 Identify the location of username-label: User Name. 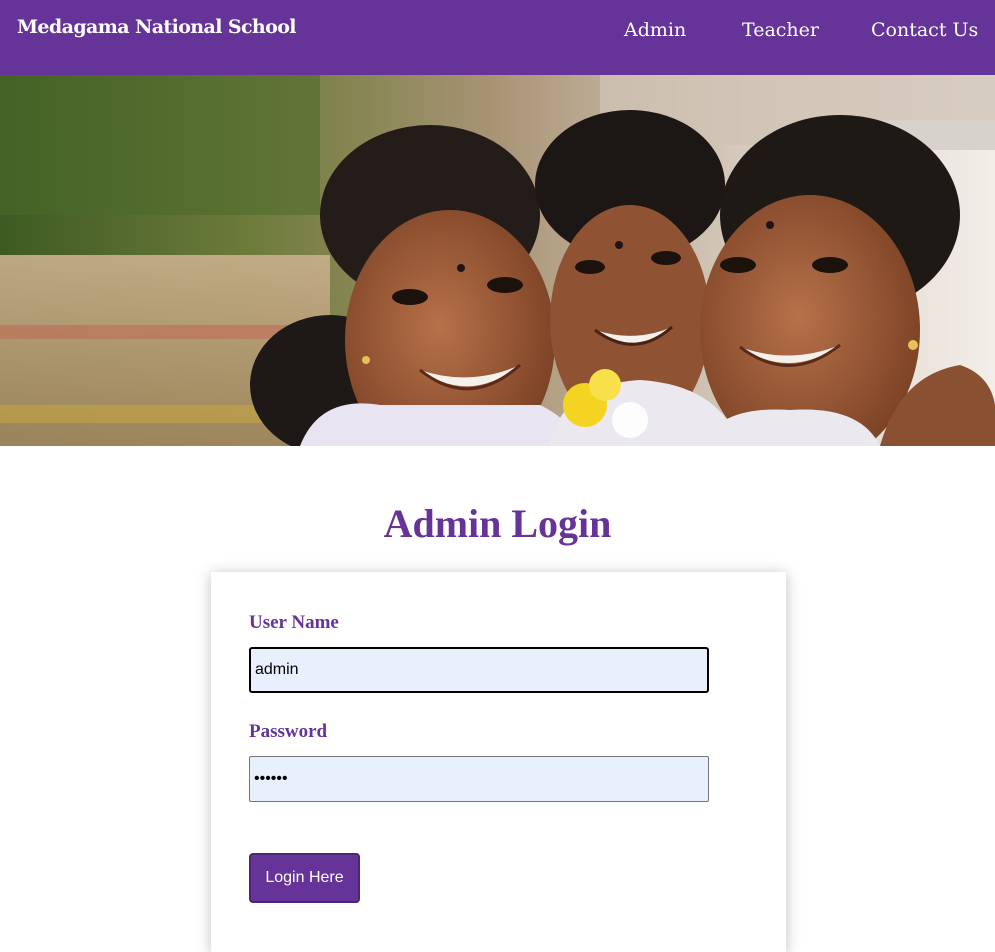
(294, 622).